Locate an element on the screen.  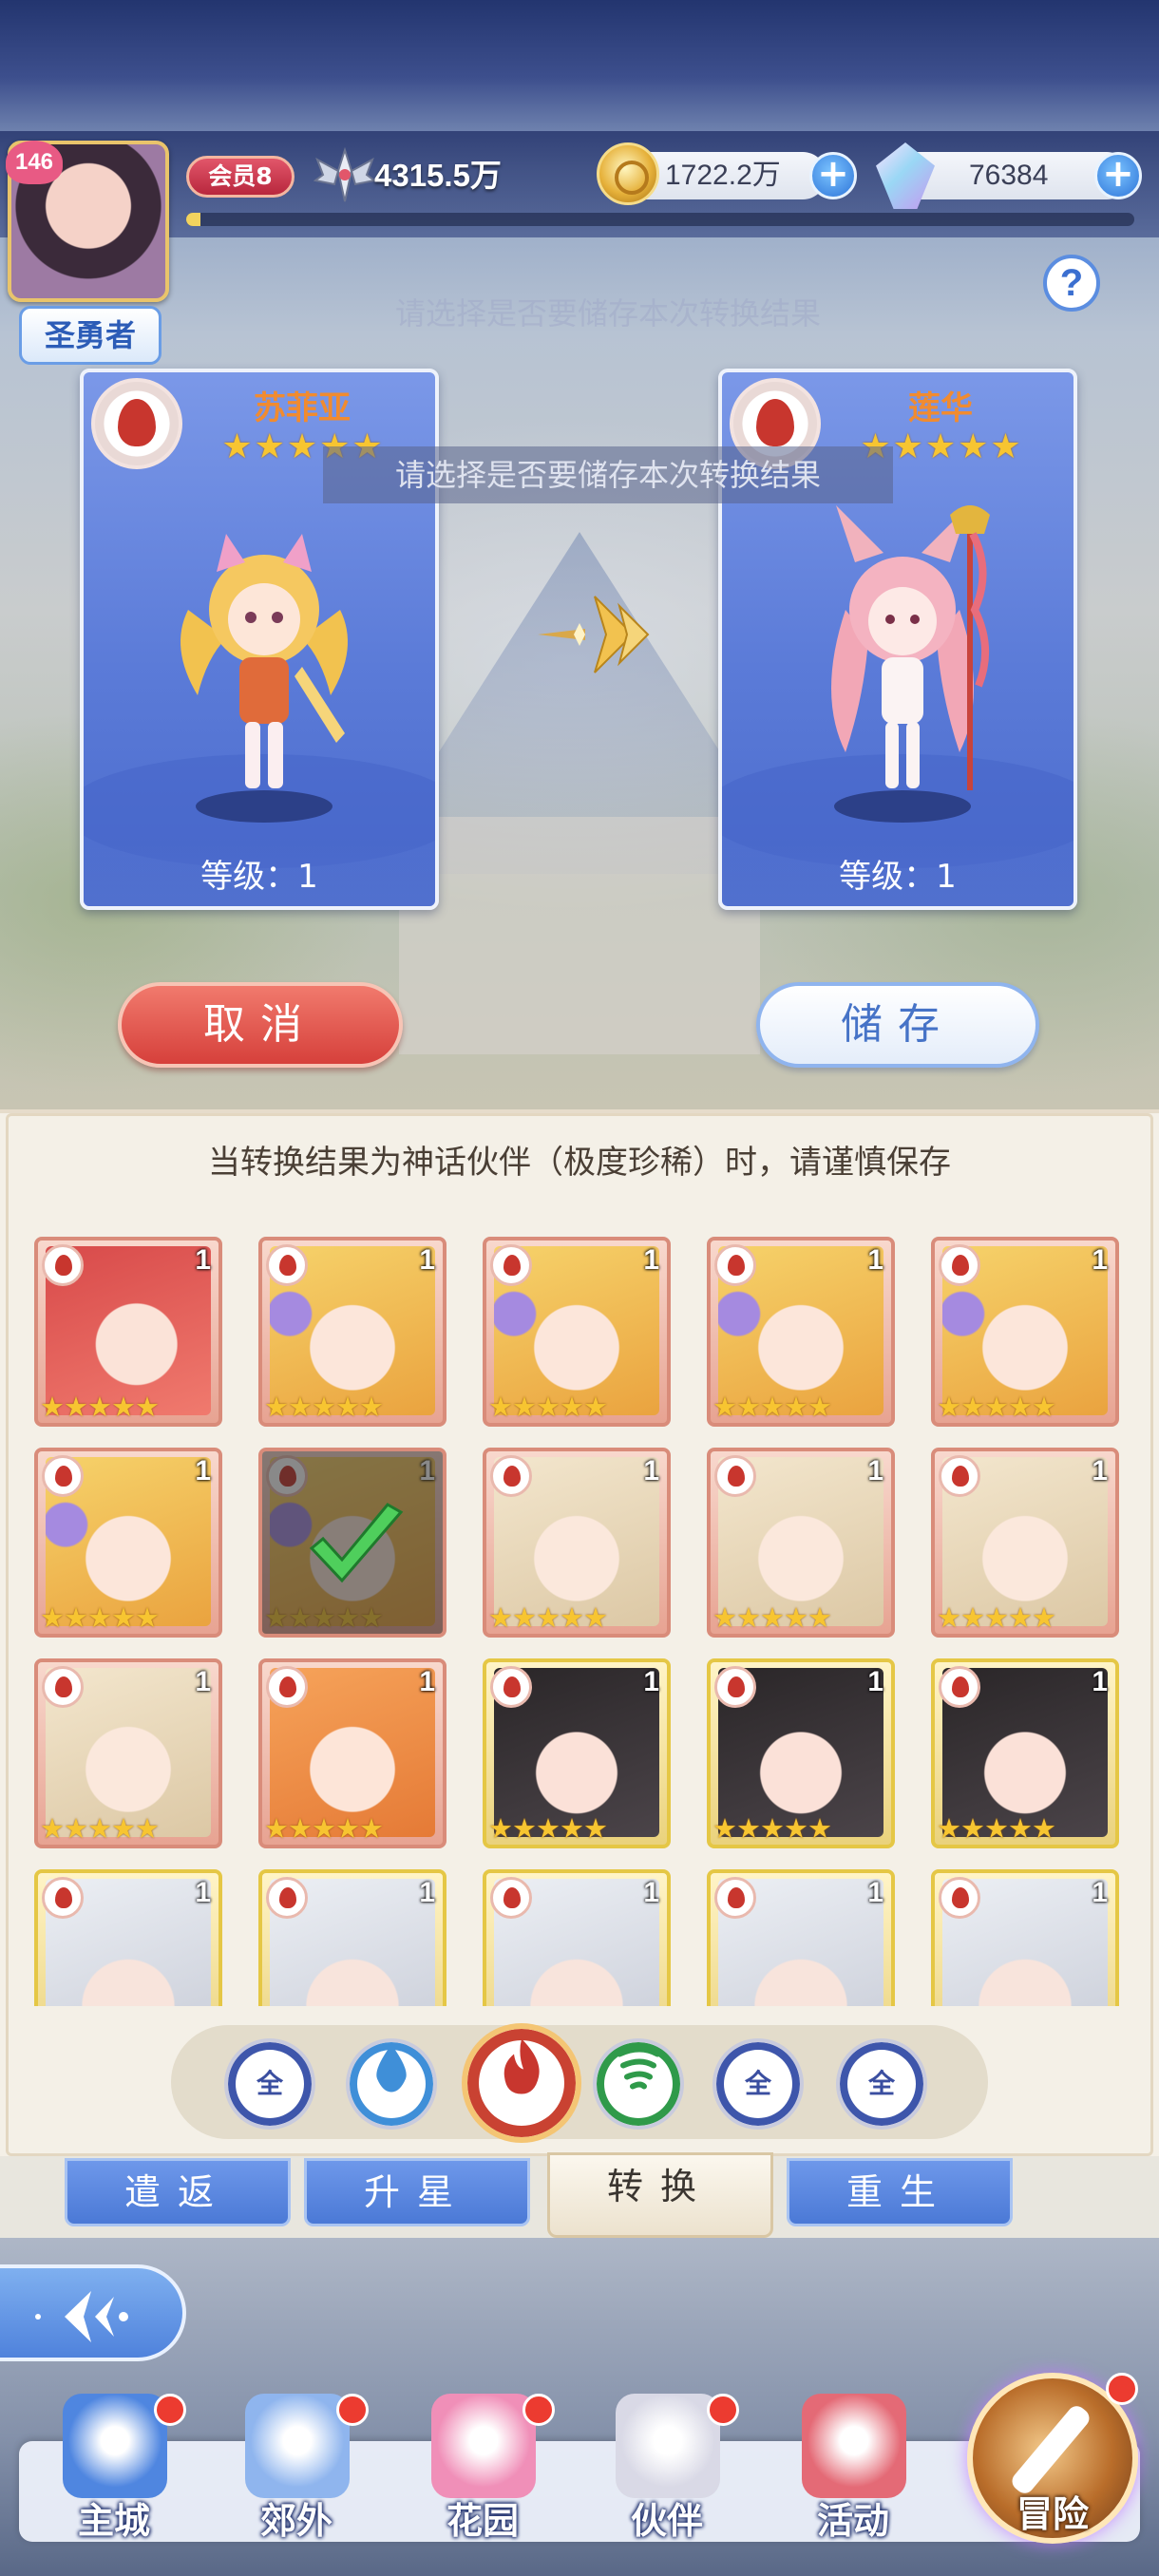
filter-fire-button is located at coordinates (521, 2083).